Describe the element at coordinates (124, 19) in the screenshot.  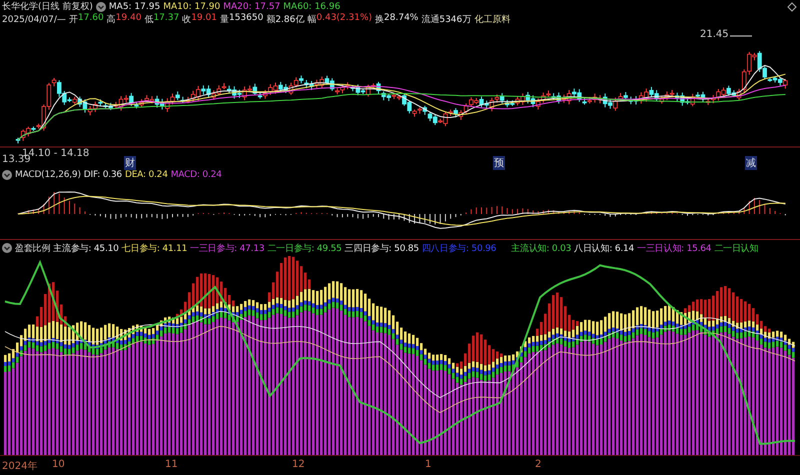
I see `quote-item: 高19.40` at that location.